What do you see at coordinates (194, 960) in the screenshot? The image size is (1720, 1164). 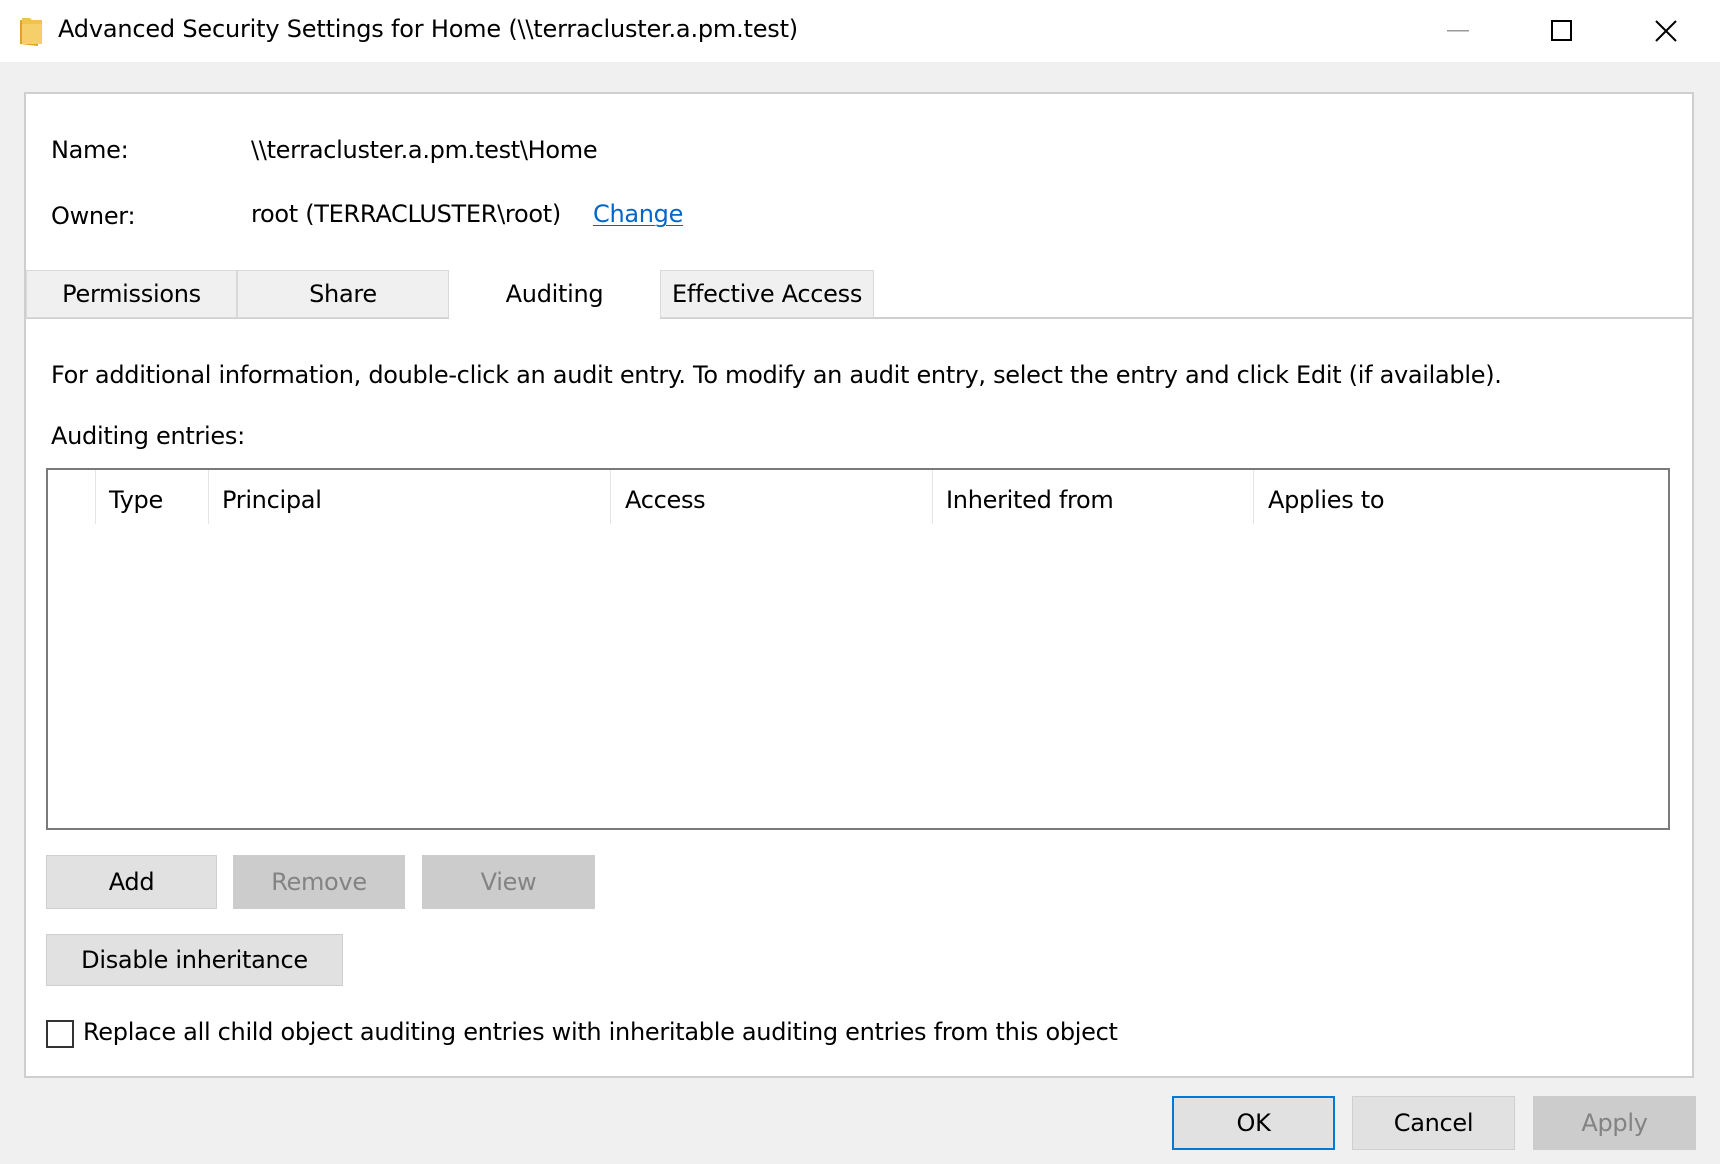 I see `disable-inheritance-button: Disable inheritance` at bounding box center [194, 960].